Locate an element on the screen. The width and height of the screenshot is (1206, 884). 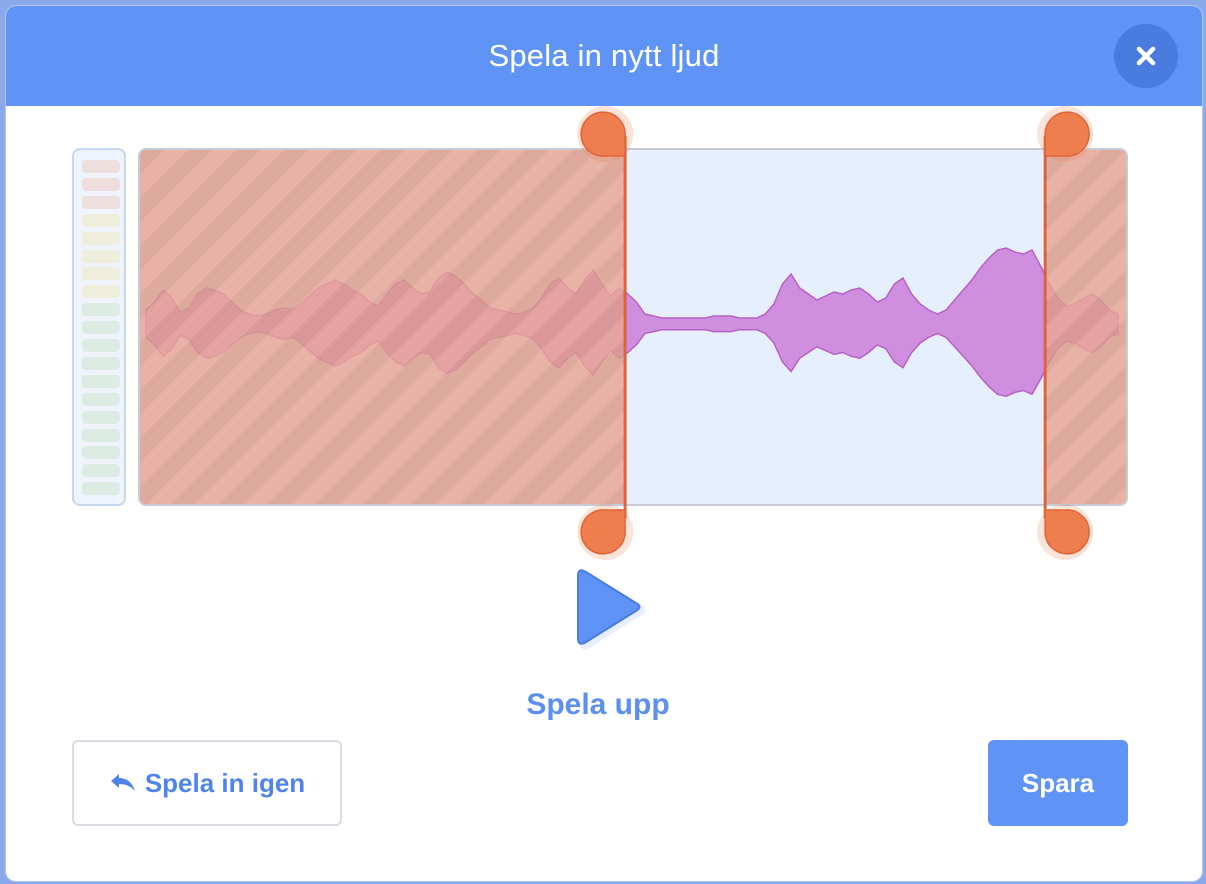
rerecord-label: Spela in igen is located at coordinates (225, 782).